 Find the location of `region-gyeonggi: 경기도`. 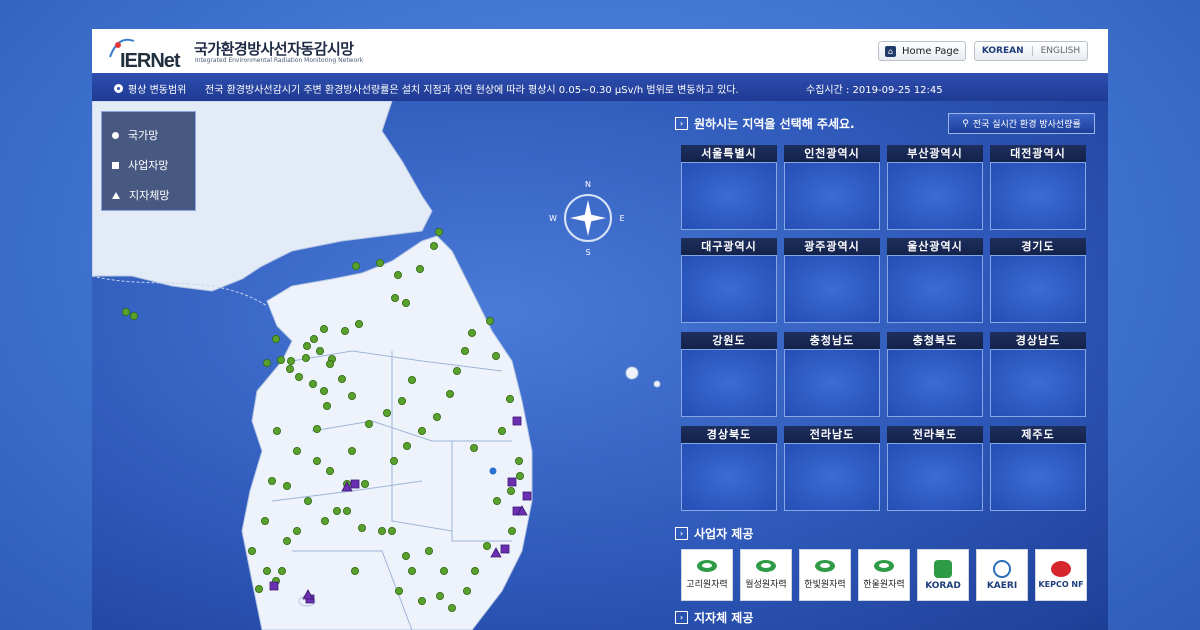

region-gyeonggi: 경기도 is located at coordinates (1038, 280).